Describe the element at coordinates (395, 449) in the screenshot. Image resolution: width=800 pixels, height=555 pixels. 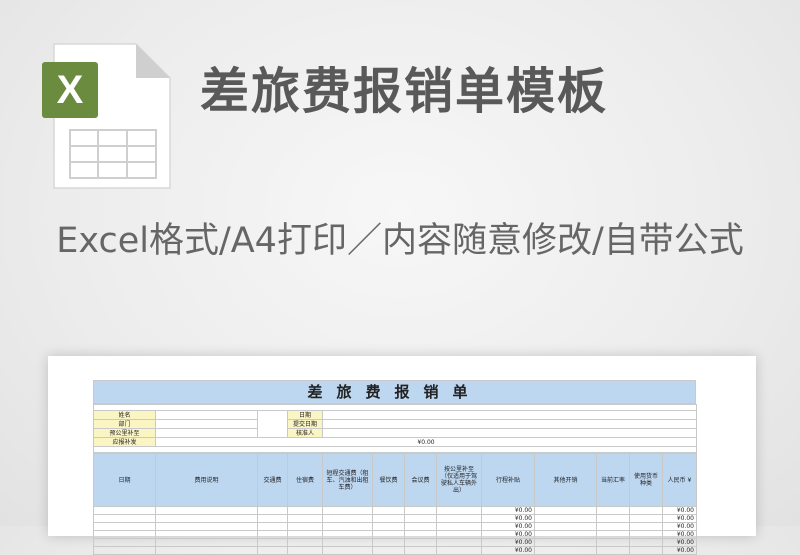
I see `spacer-row` at that location.